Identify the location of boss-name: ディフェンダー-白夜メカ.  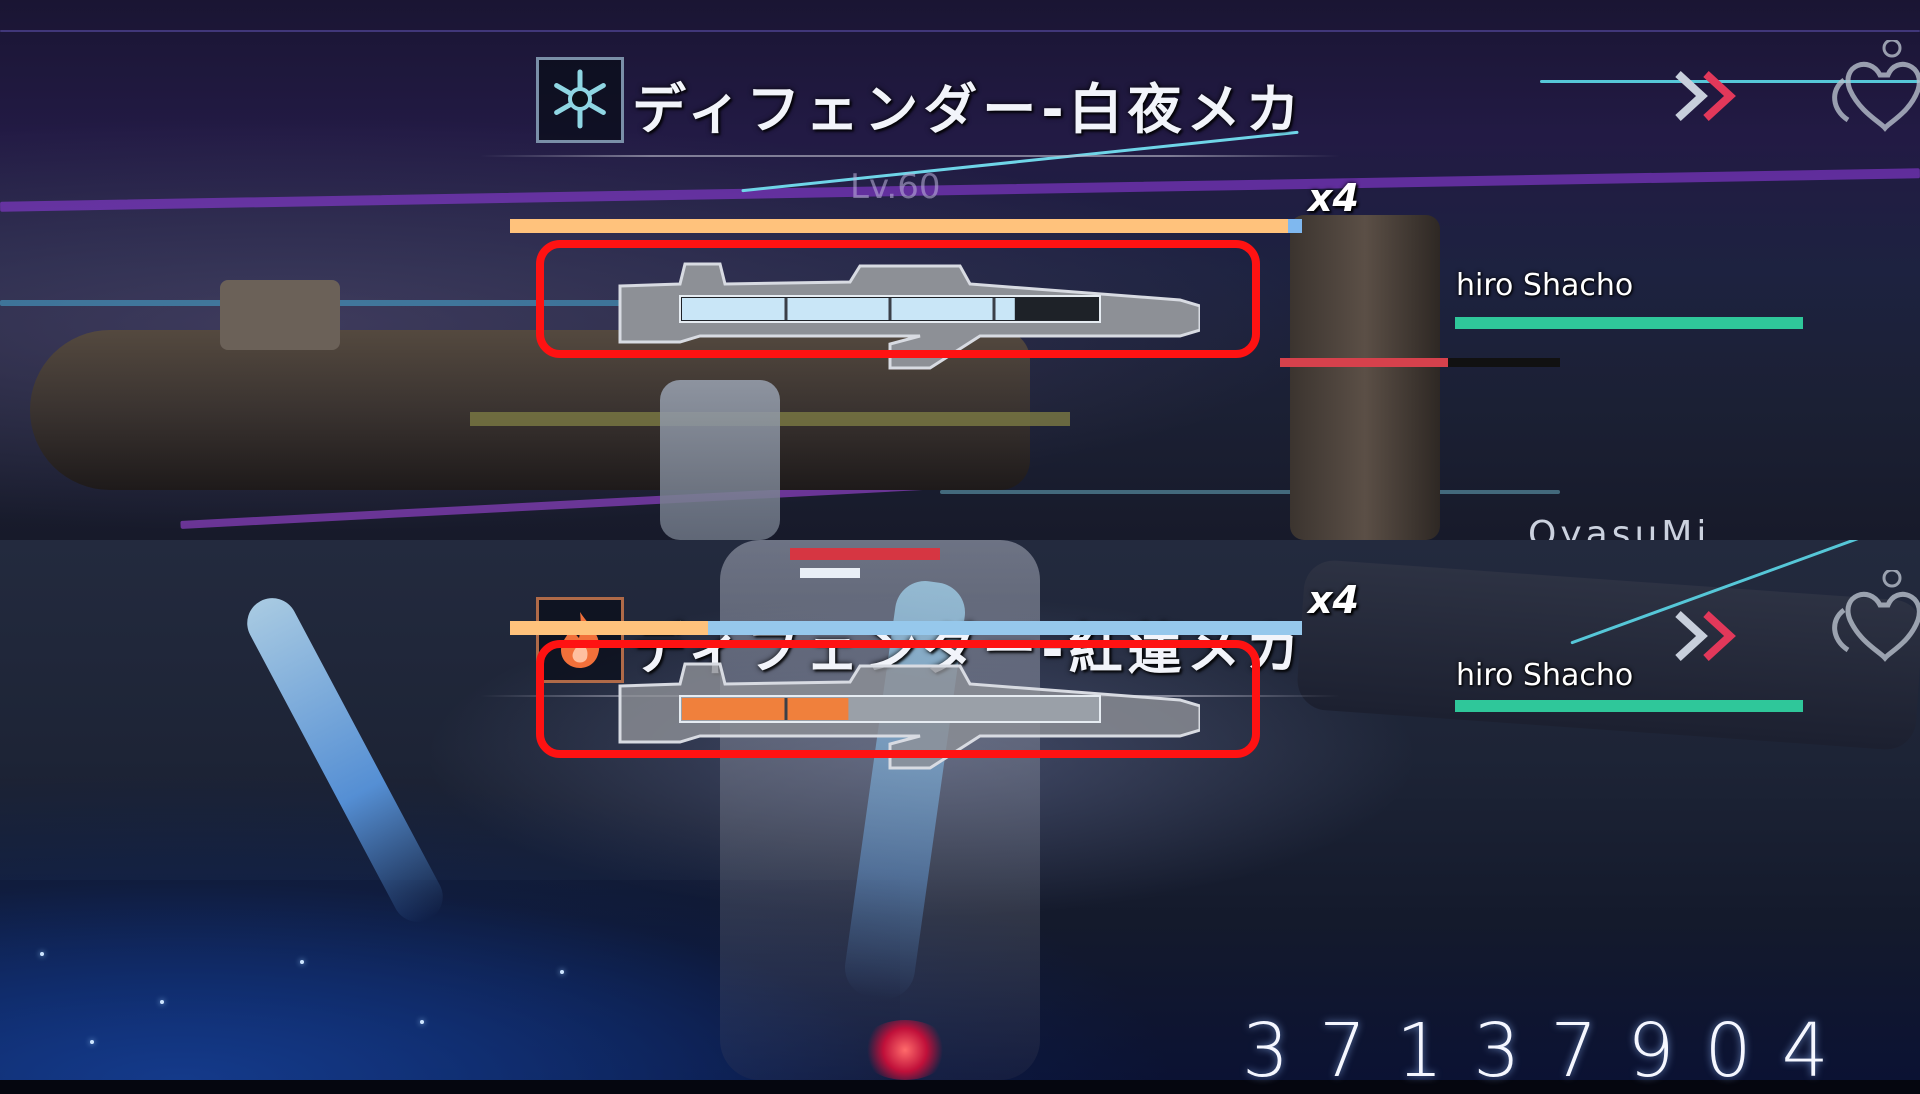
(968, 109).